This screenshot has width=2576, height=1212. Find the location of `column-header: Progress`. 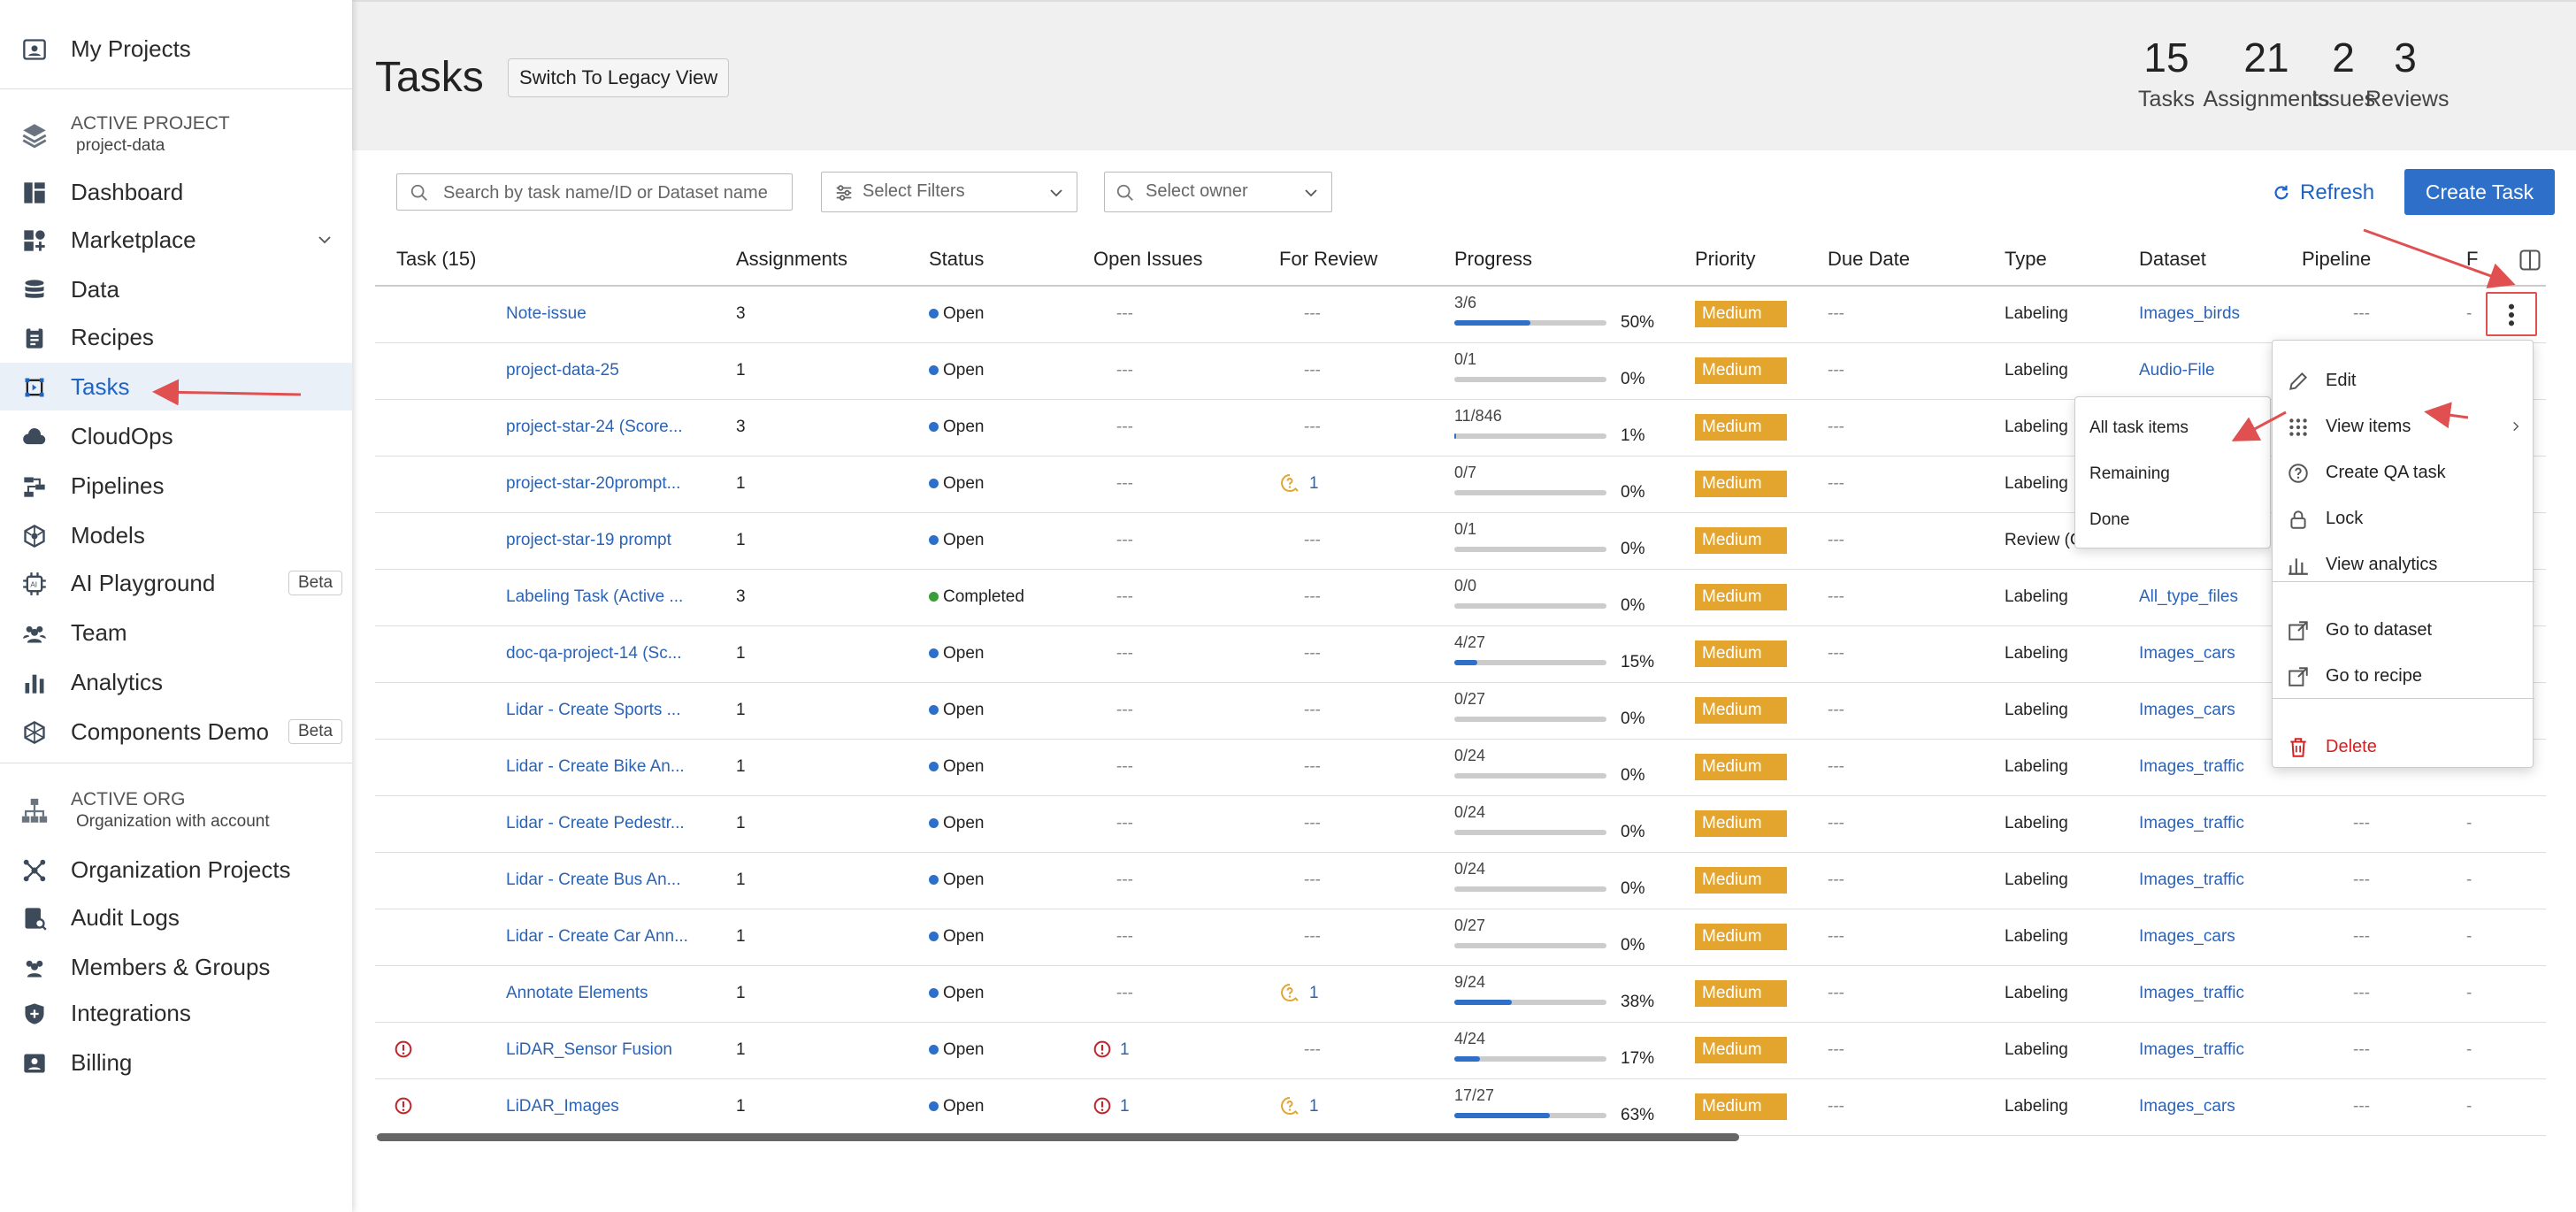

column-header: Progress is located at coordinates (1493, 259).